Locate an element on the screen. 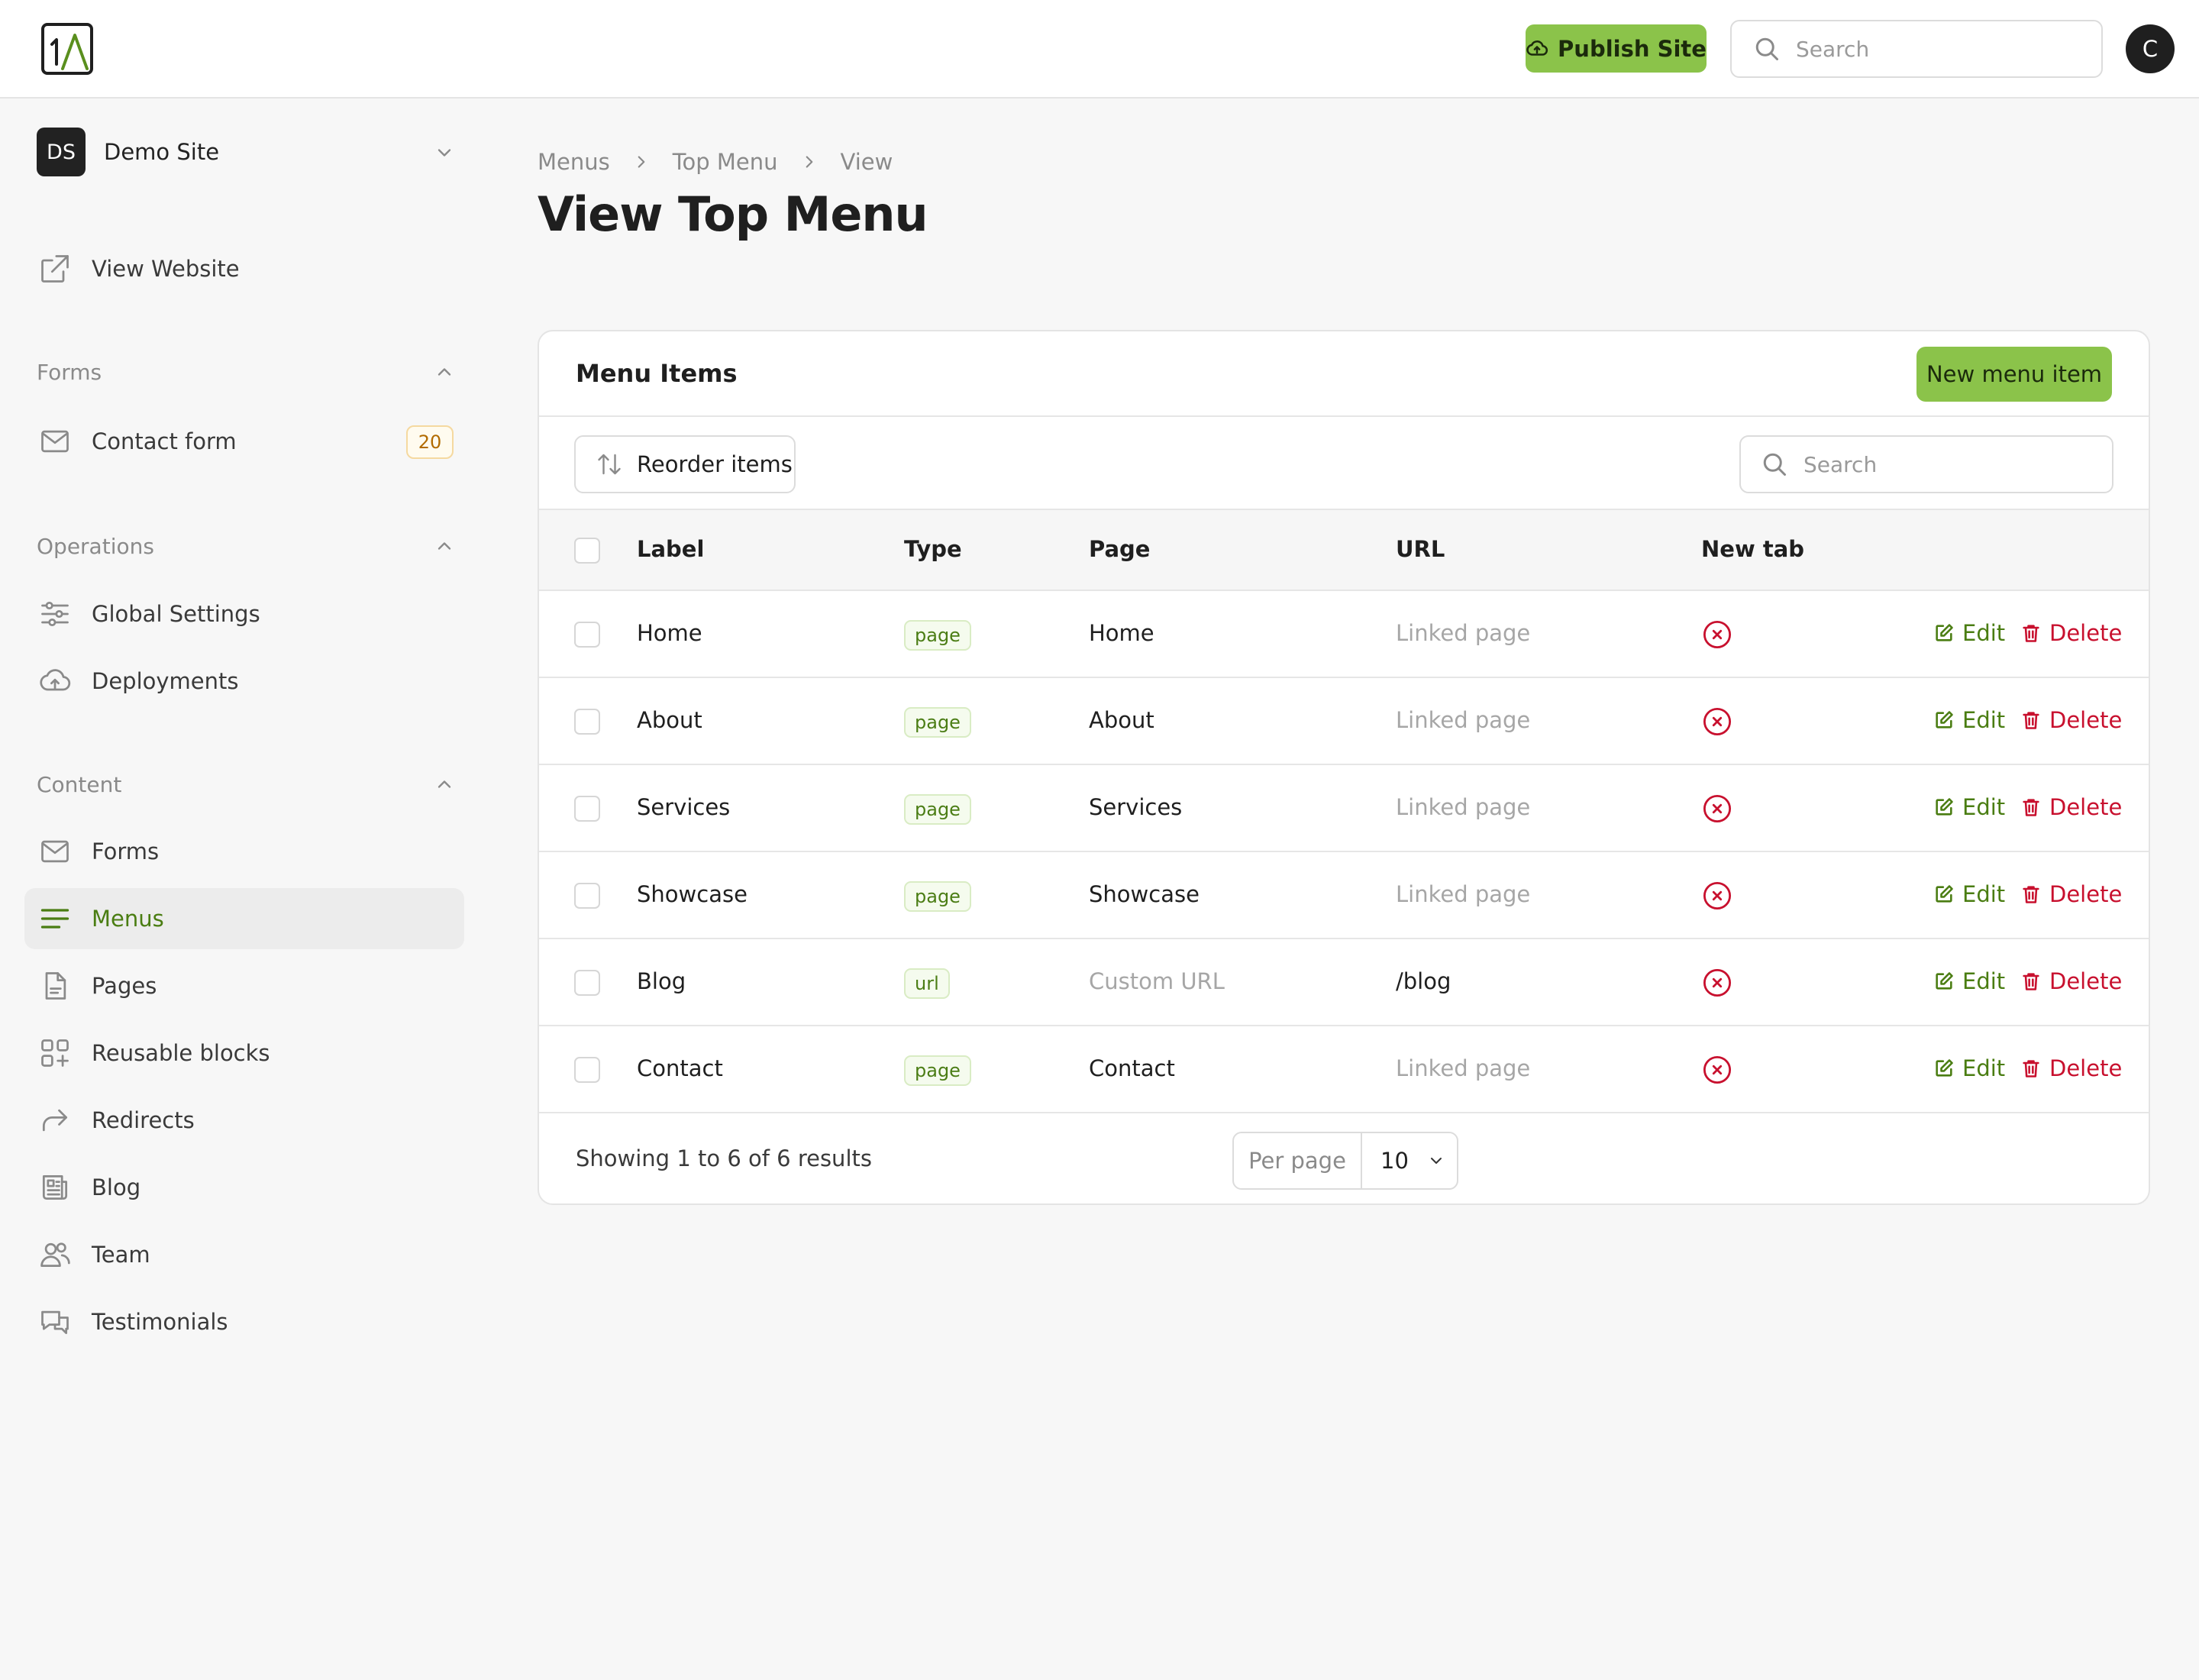  publish-site-button: Publish Site is located at coordinates (1617, 48).